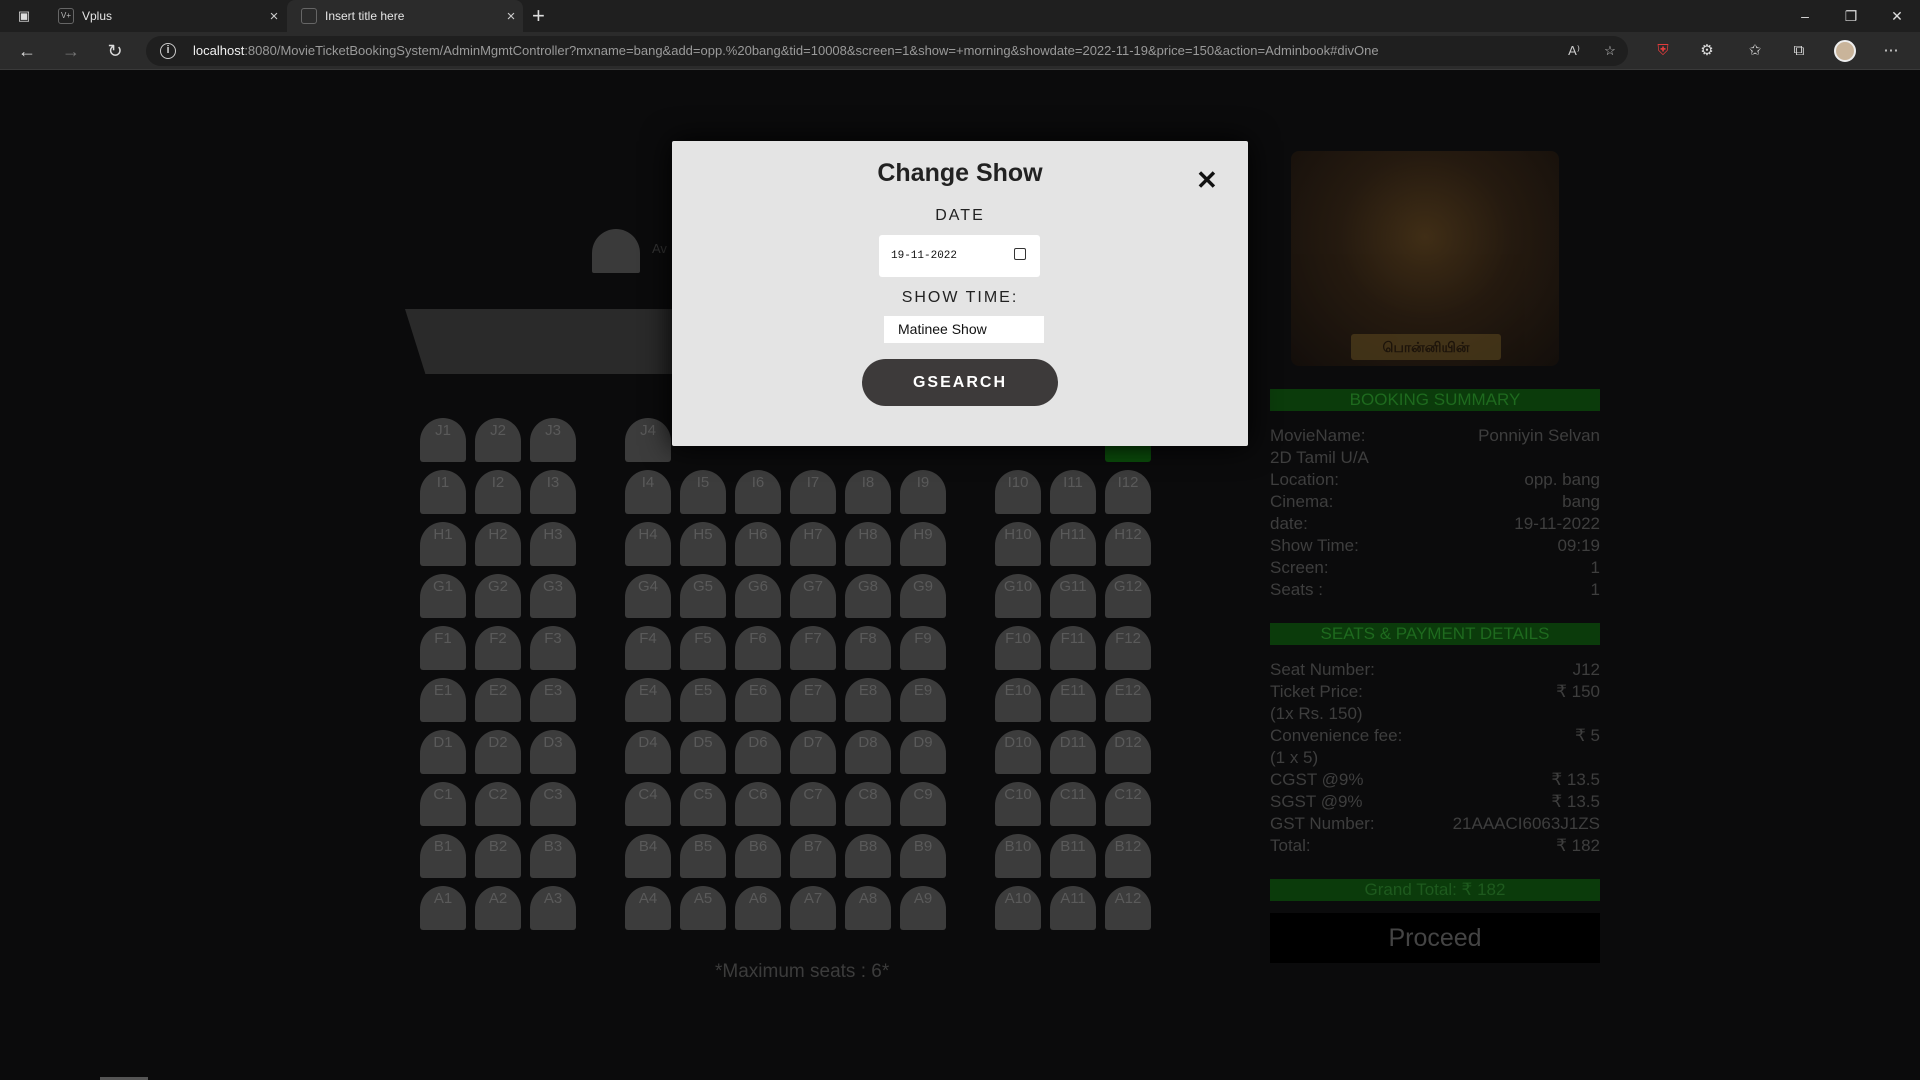  I want to click on calendar-icon, so click(1020, 254).